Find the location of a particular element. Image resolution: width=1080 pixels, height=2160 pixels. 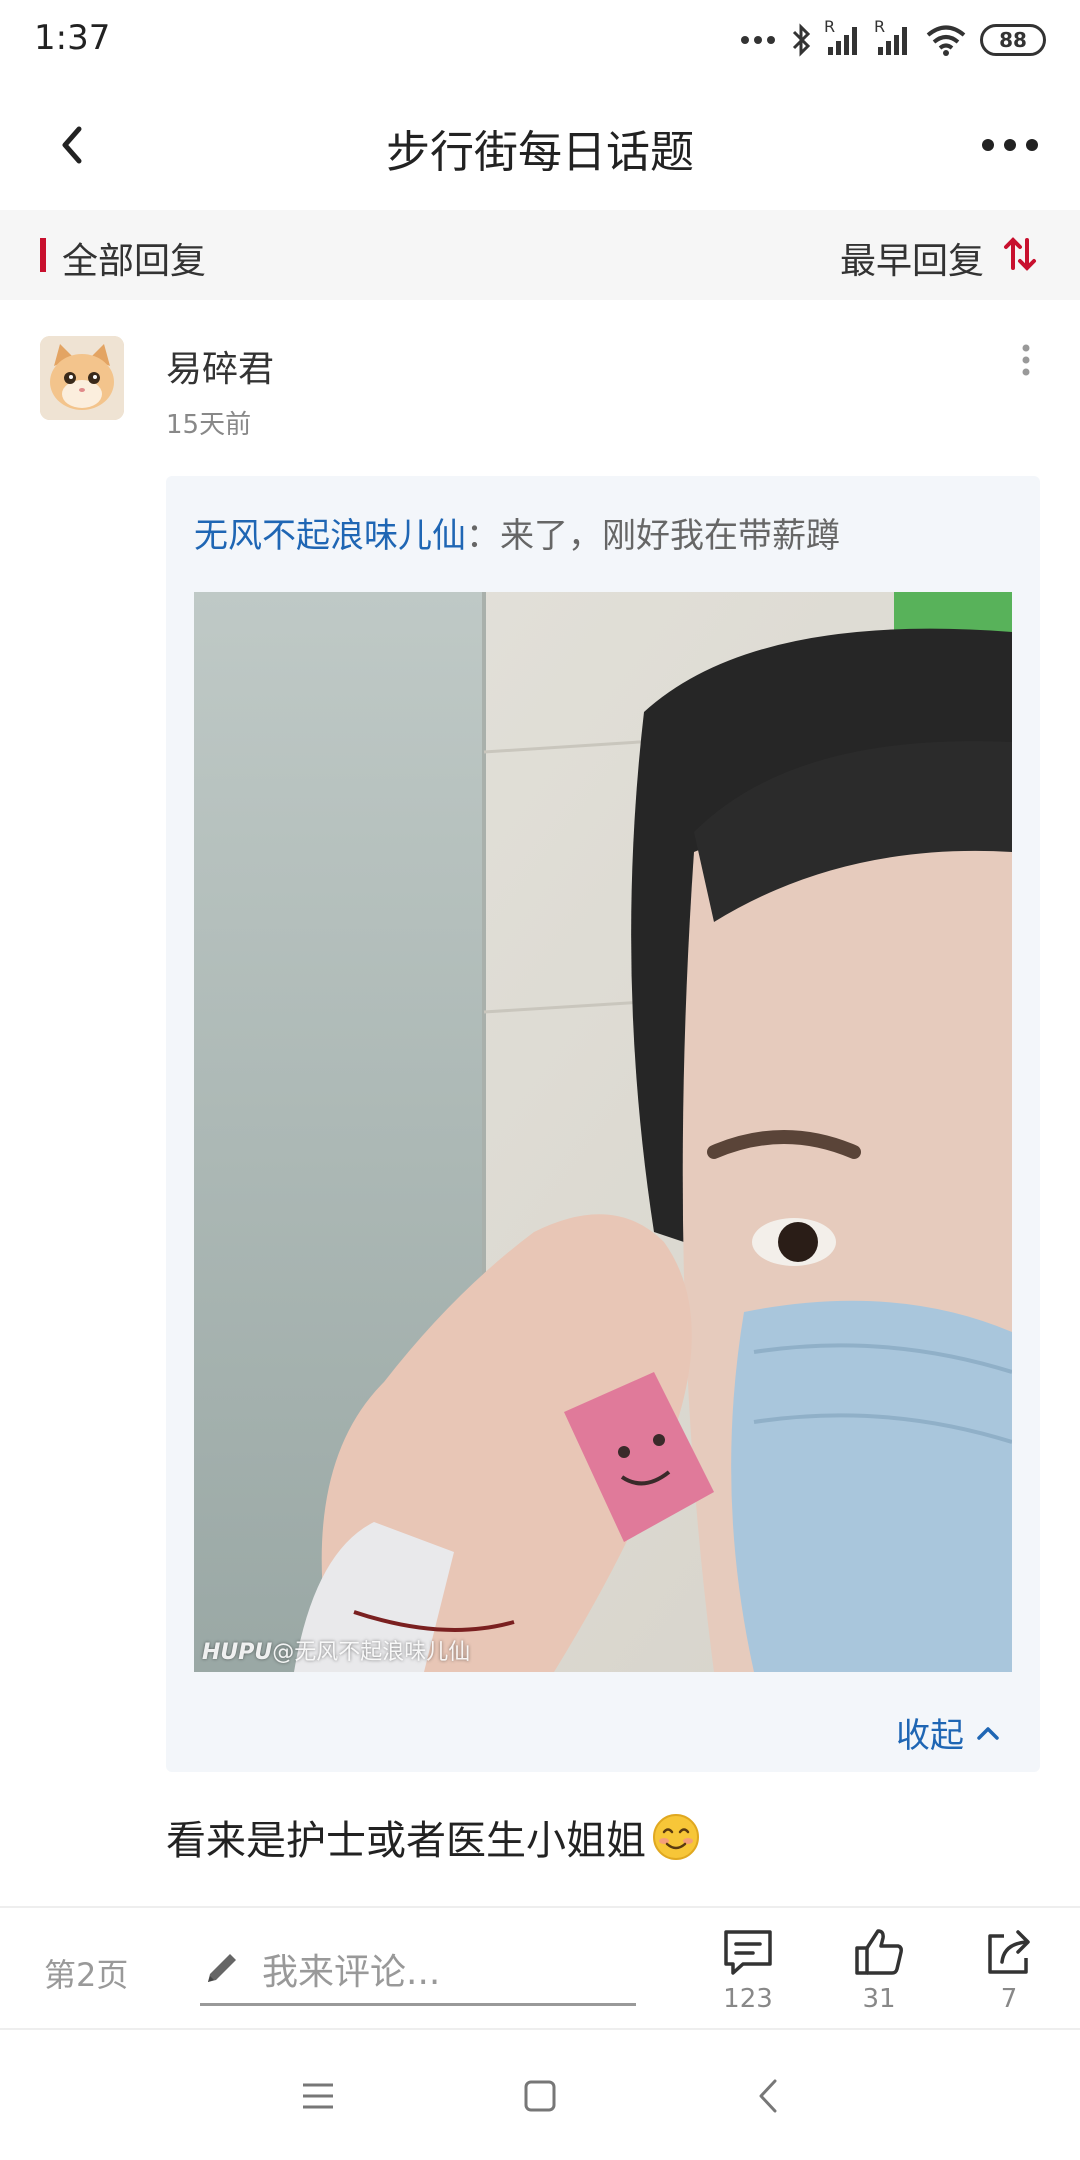

status-bar: 1:37 R R 88 is located at coordinates (540, 40).